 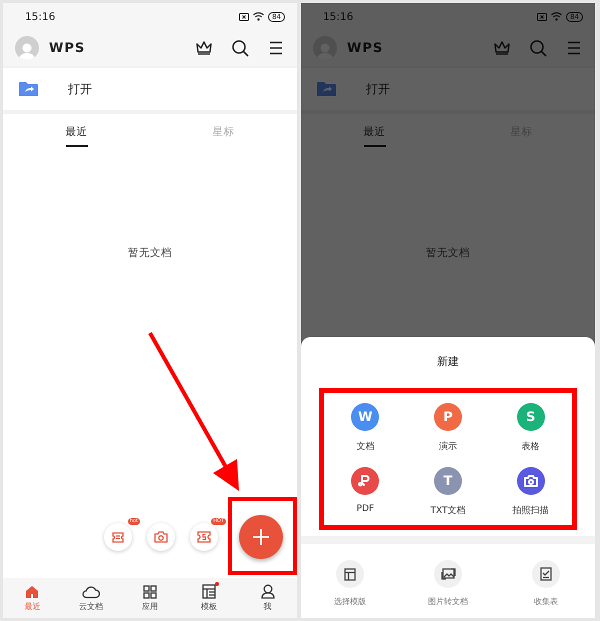 What do you see at coordinates (149, 591) in the screenshot?
I see `grid-icon` at bounding box center [149, 591].